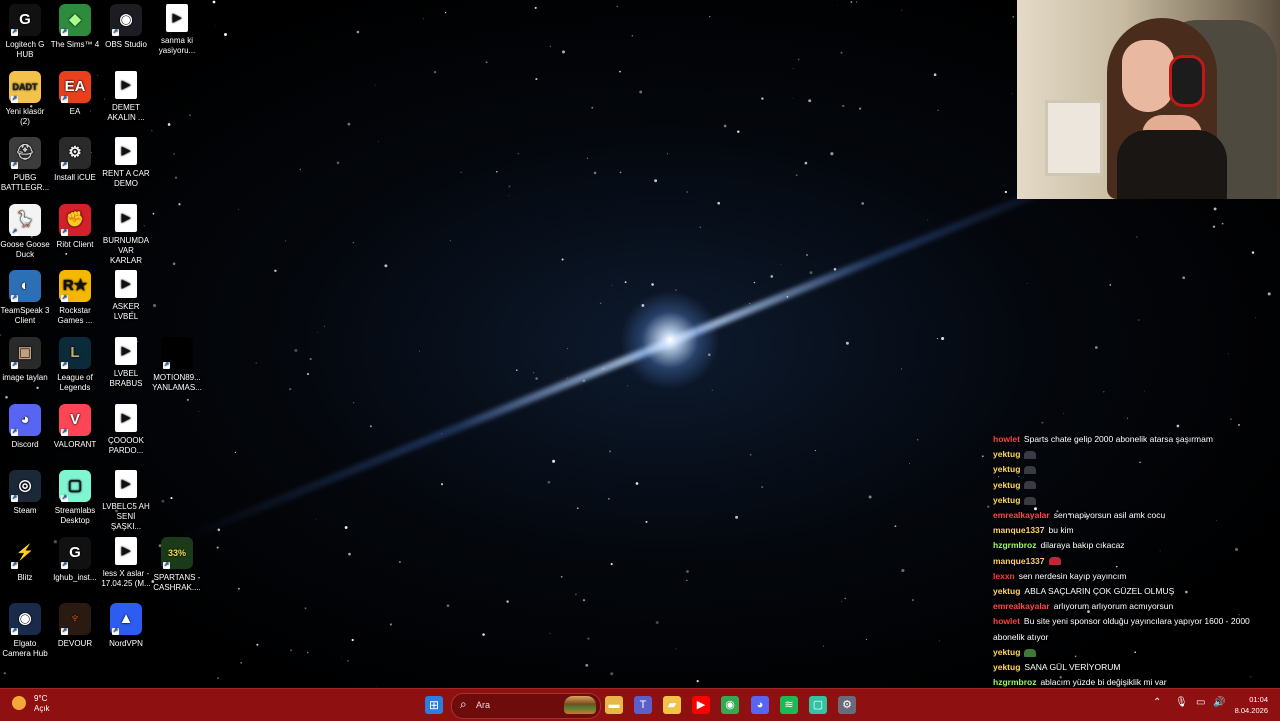 The image size is (1280, 721). I want to click on desktop-icon-ea: EA ↗ EA, so click(75, 92).